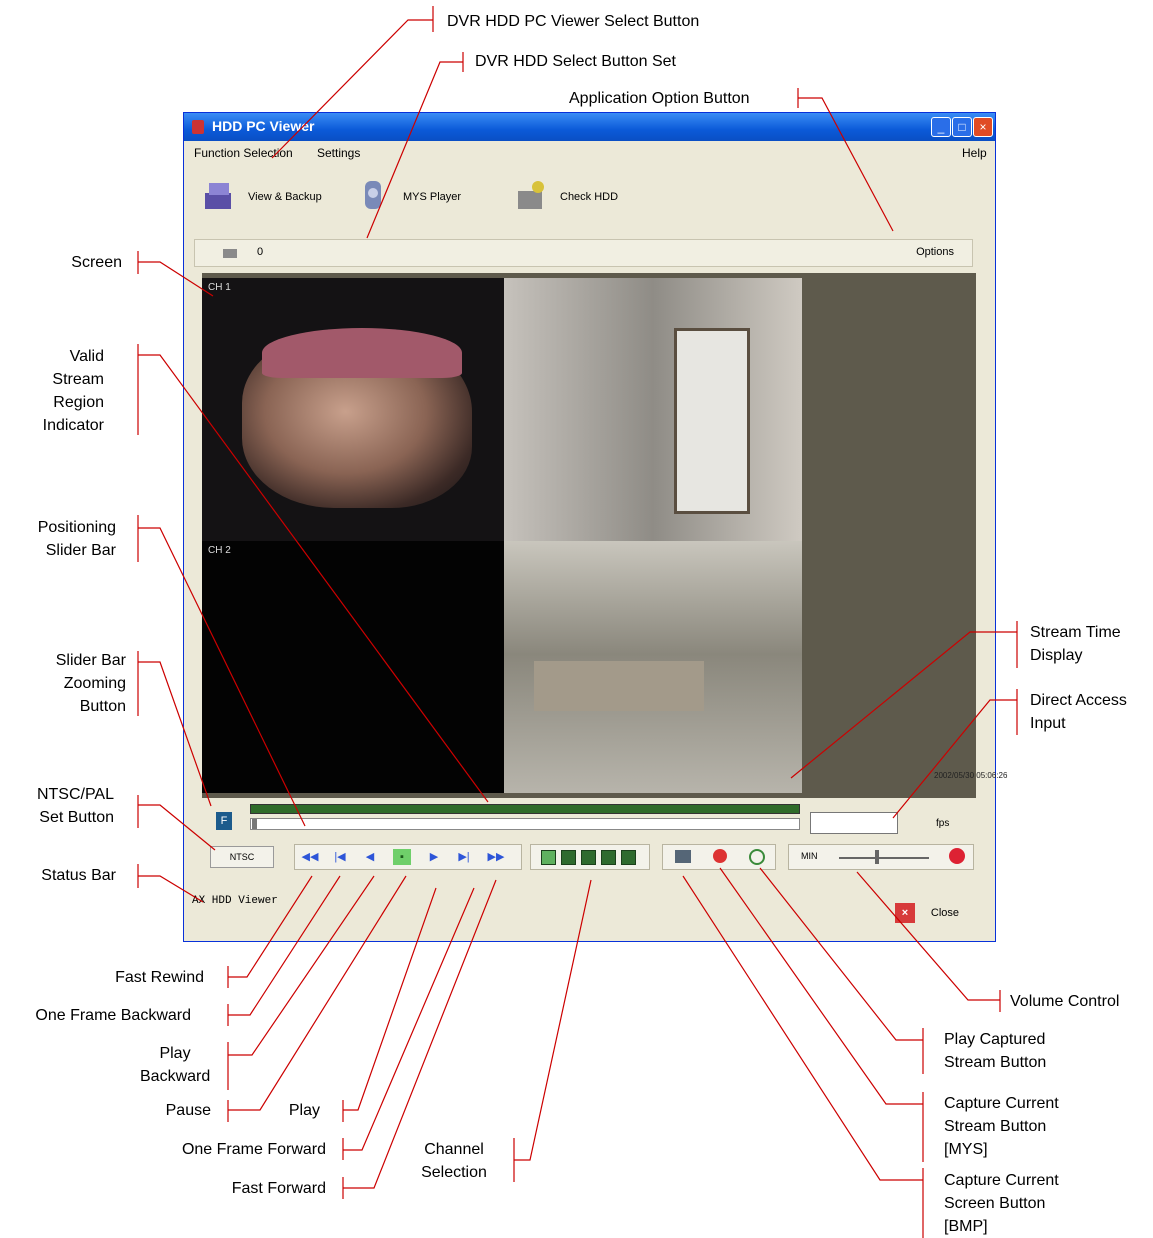 This screenshot has height=1238, width=1153. What do you see at coordinates (659, 98) in the screenshot?
I see `label-app-option: Application Option Button` at bounding box center [659, 98].